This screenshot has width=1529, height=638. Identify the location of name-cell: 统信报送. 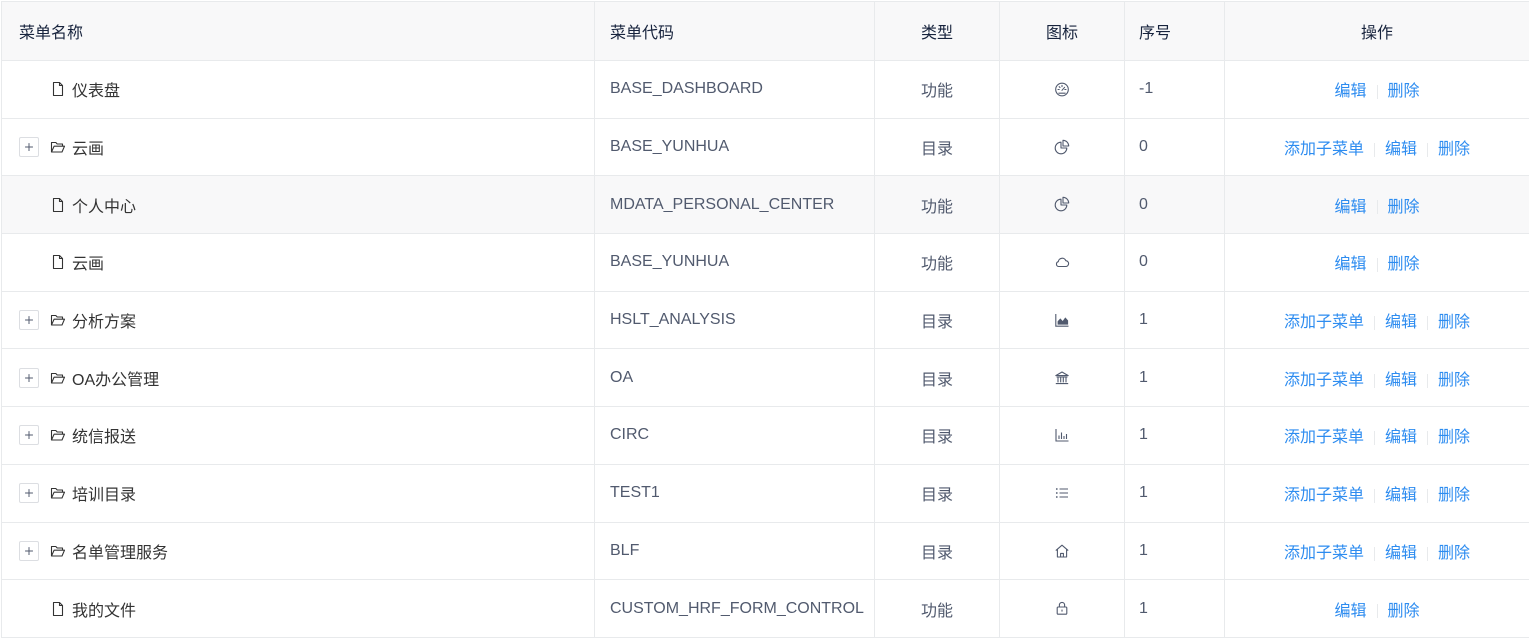
(298, 435).